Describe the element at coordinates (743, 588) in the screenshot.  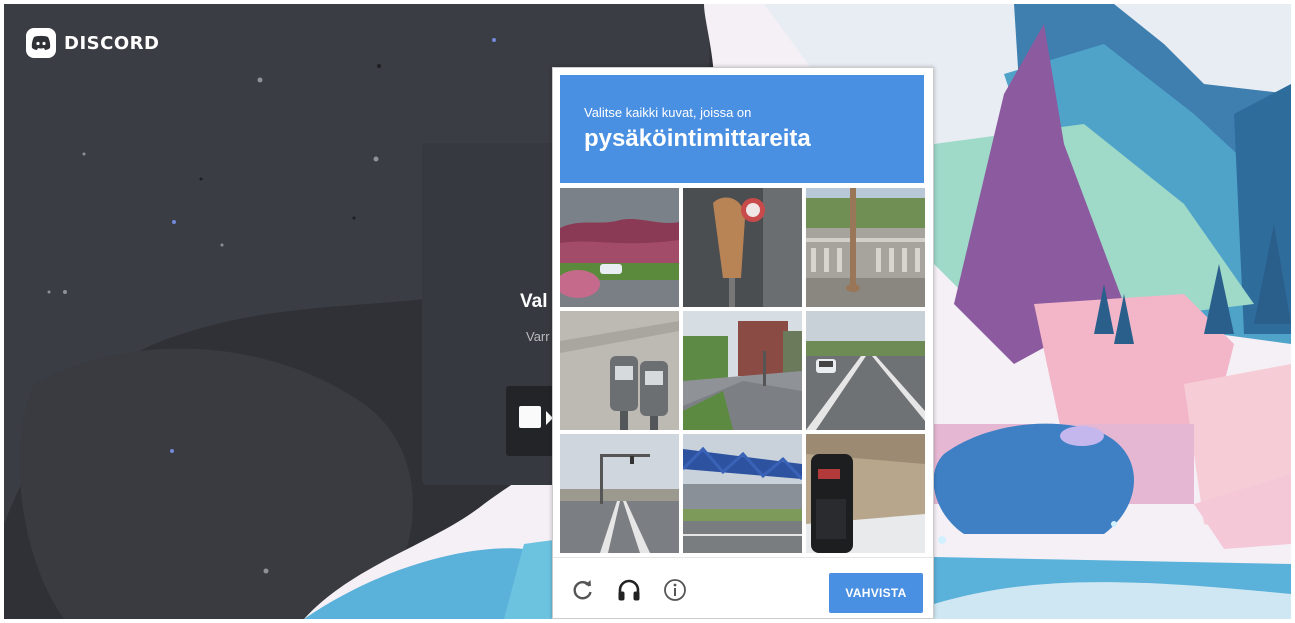
I see `captcha-footer: VAHVISTA` at that location.